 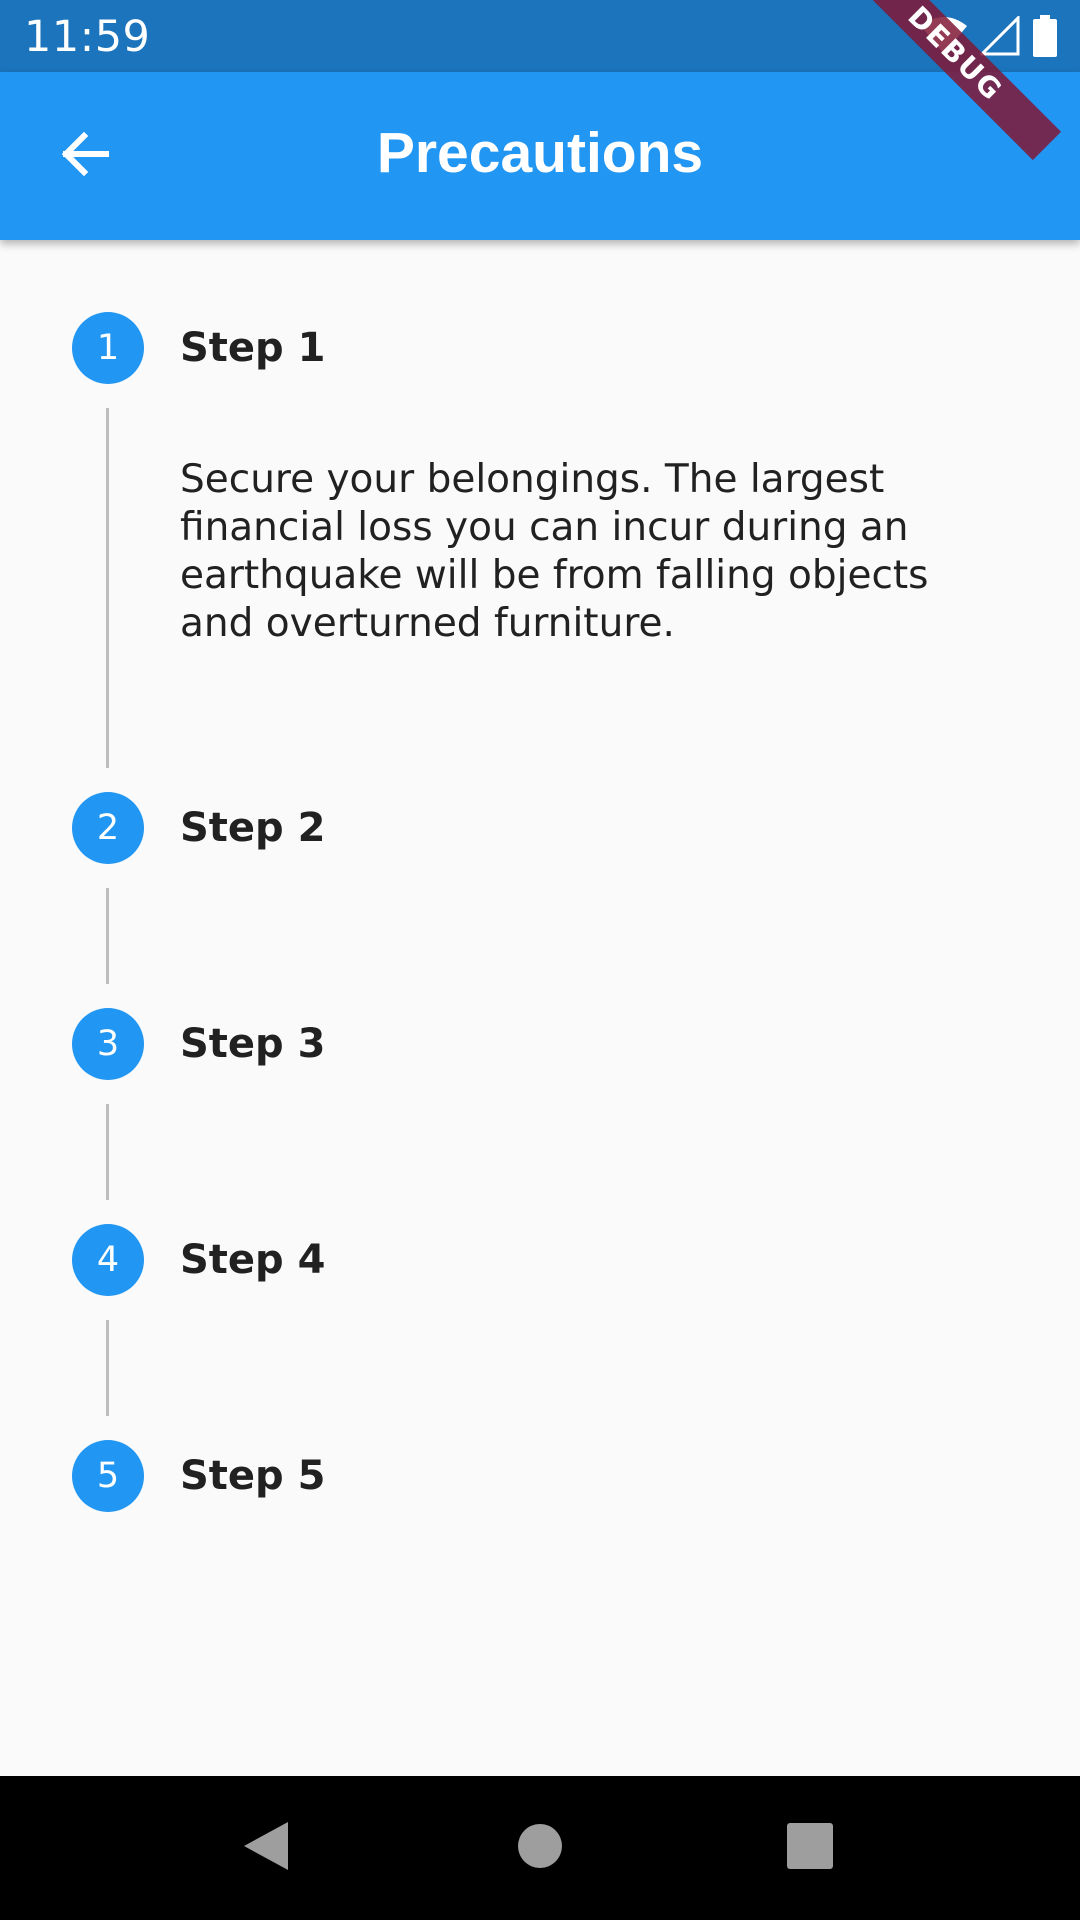 I want to click on step-indicator-1: 1, so click(x=108, y=348).